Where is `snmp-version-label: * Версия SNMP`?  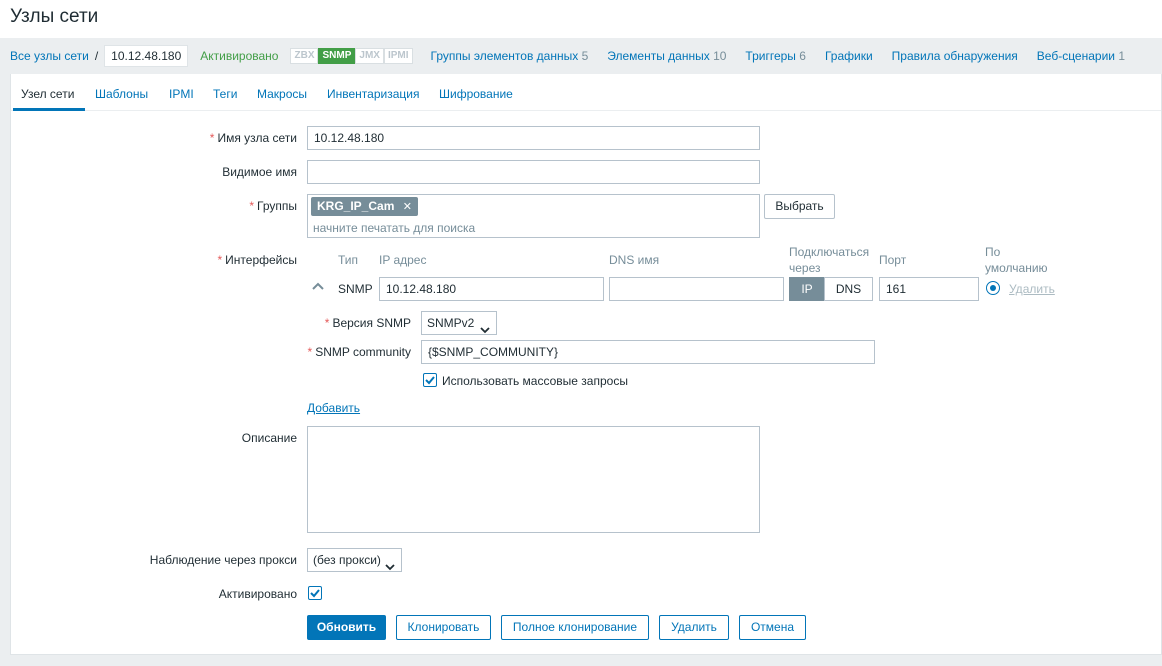
snmp-version-label: * Версия SNMP is located at coordinates (367, 323).